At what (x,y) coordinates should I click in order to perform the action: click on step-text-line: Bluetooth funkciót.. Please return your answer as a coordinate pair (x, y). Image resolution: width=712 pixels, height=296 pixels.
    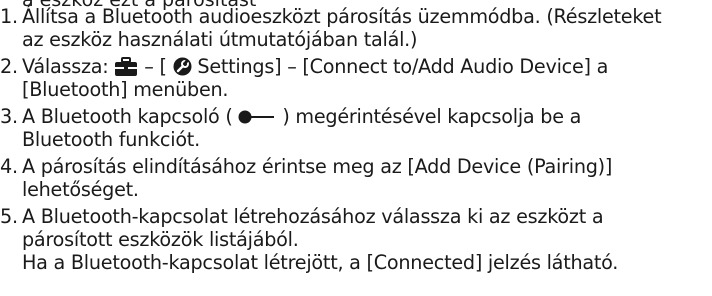
    Looking at the image, I should click on (111, 139).